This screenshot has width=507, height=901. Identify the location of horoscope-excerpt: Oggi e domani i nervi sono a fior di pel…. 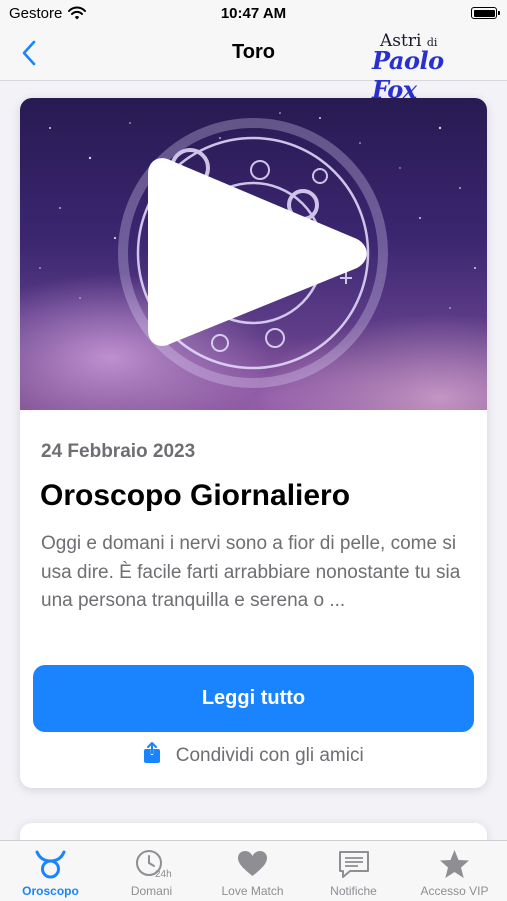
(251, 572).